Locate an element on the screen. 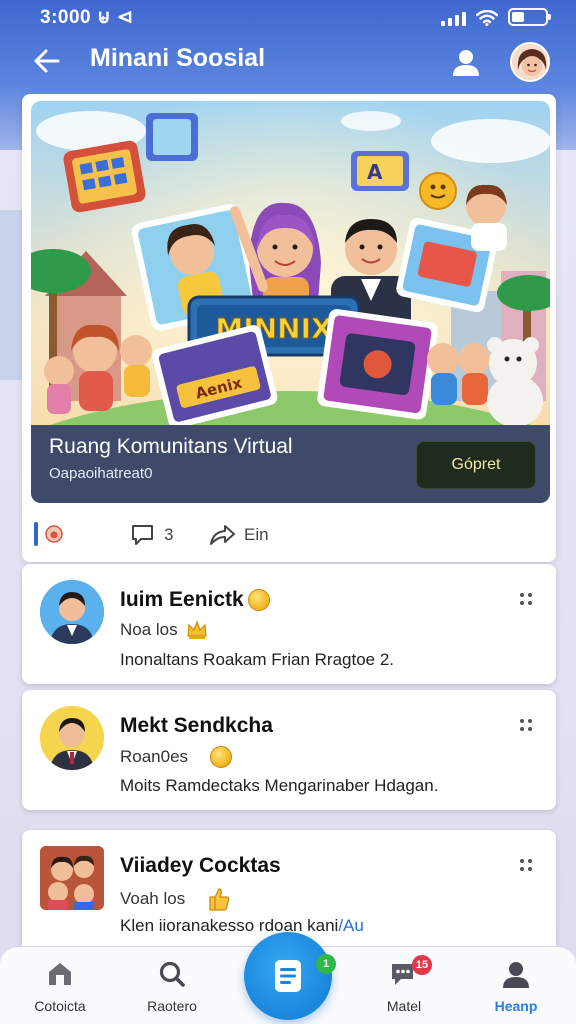  share-button: Ein is located at coordinates (238, 535).